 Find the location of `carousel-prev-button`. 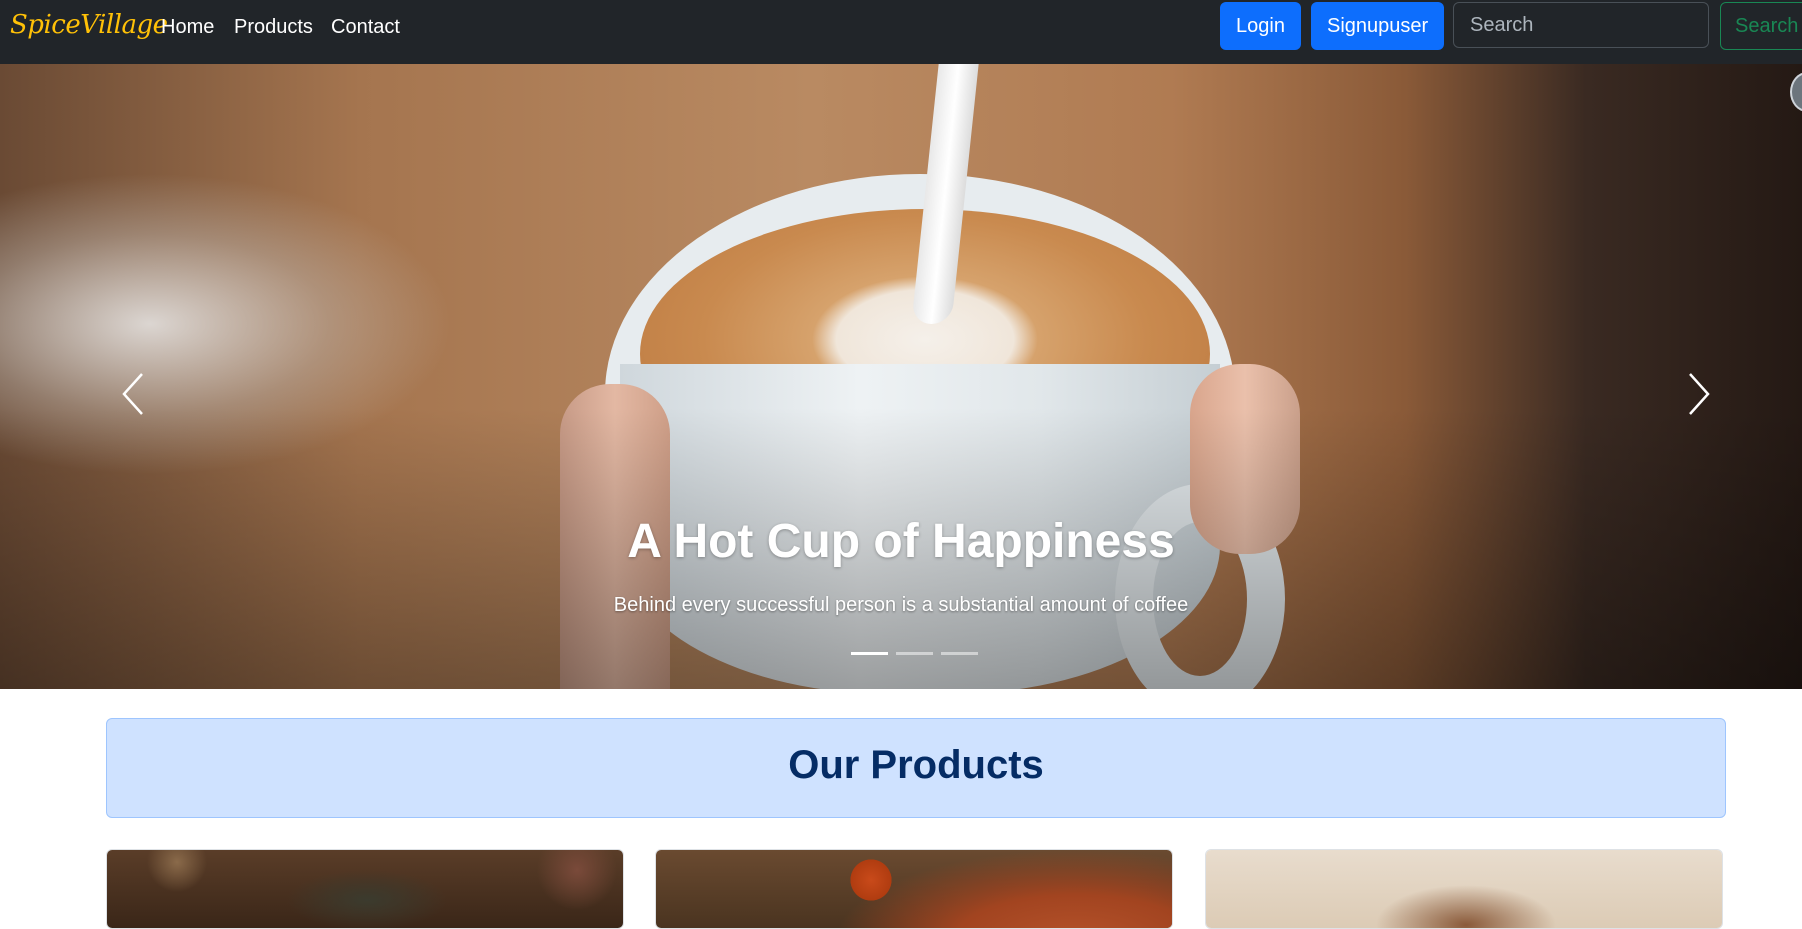

carousel-prev-button is located at coordinates (134, 394).